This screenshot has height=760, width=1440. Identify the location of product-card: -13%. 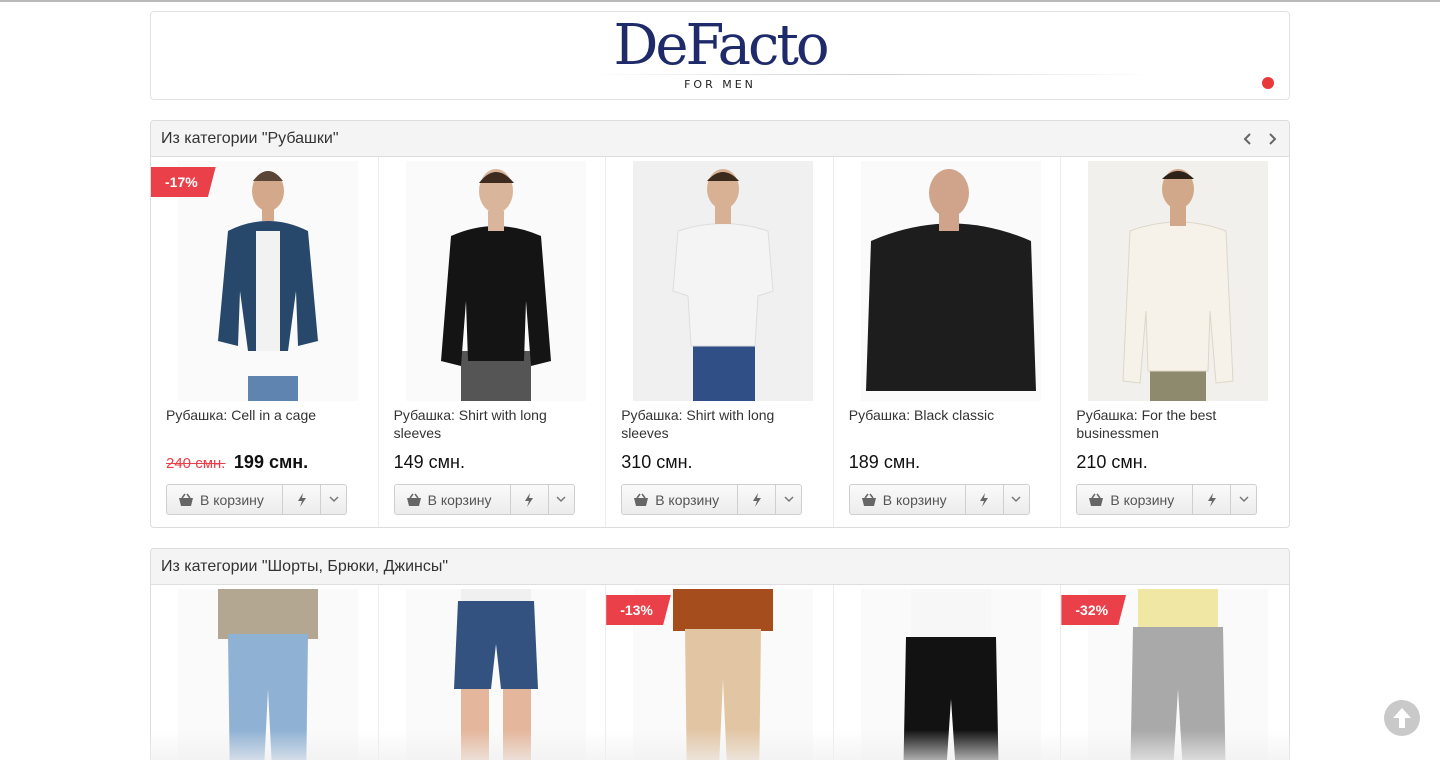
(720, 672).